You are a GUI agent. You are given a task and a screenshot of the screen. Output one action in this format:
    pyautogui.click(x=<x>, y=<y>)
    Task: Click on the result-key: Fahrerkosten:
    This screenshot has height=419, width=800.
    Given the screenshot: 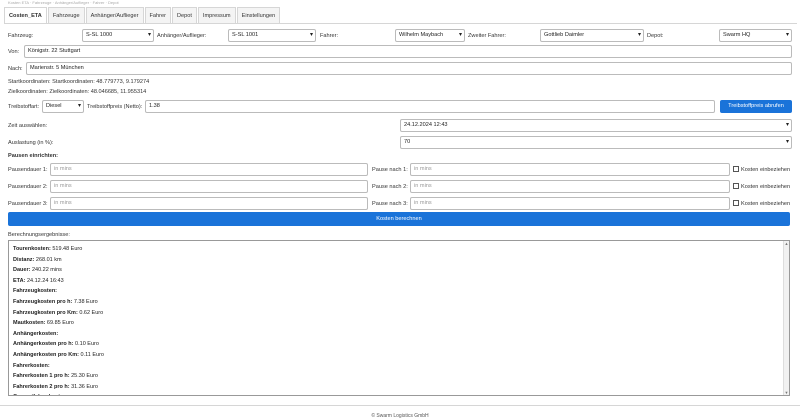 What is the action you would take?
    pyautogui.click(x=31, y=365)
    